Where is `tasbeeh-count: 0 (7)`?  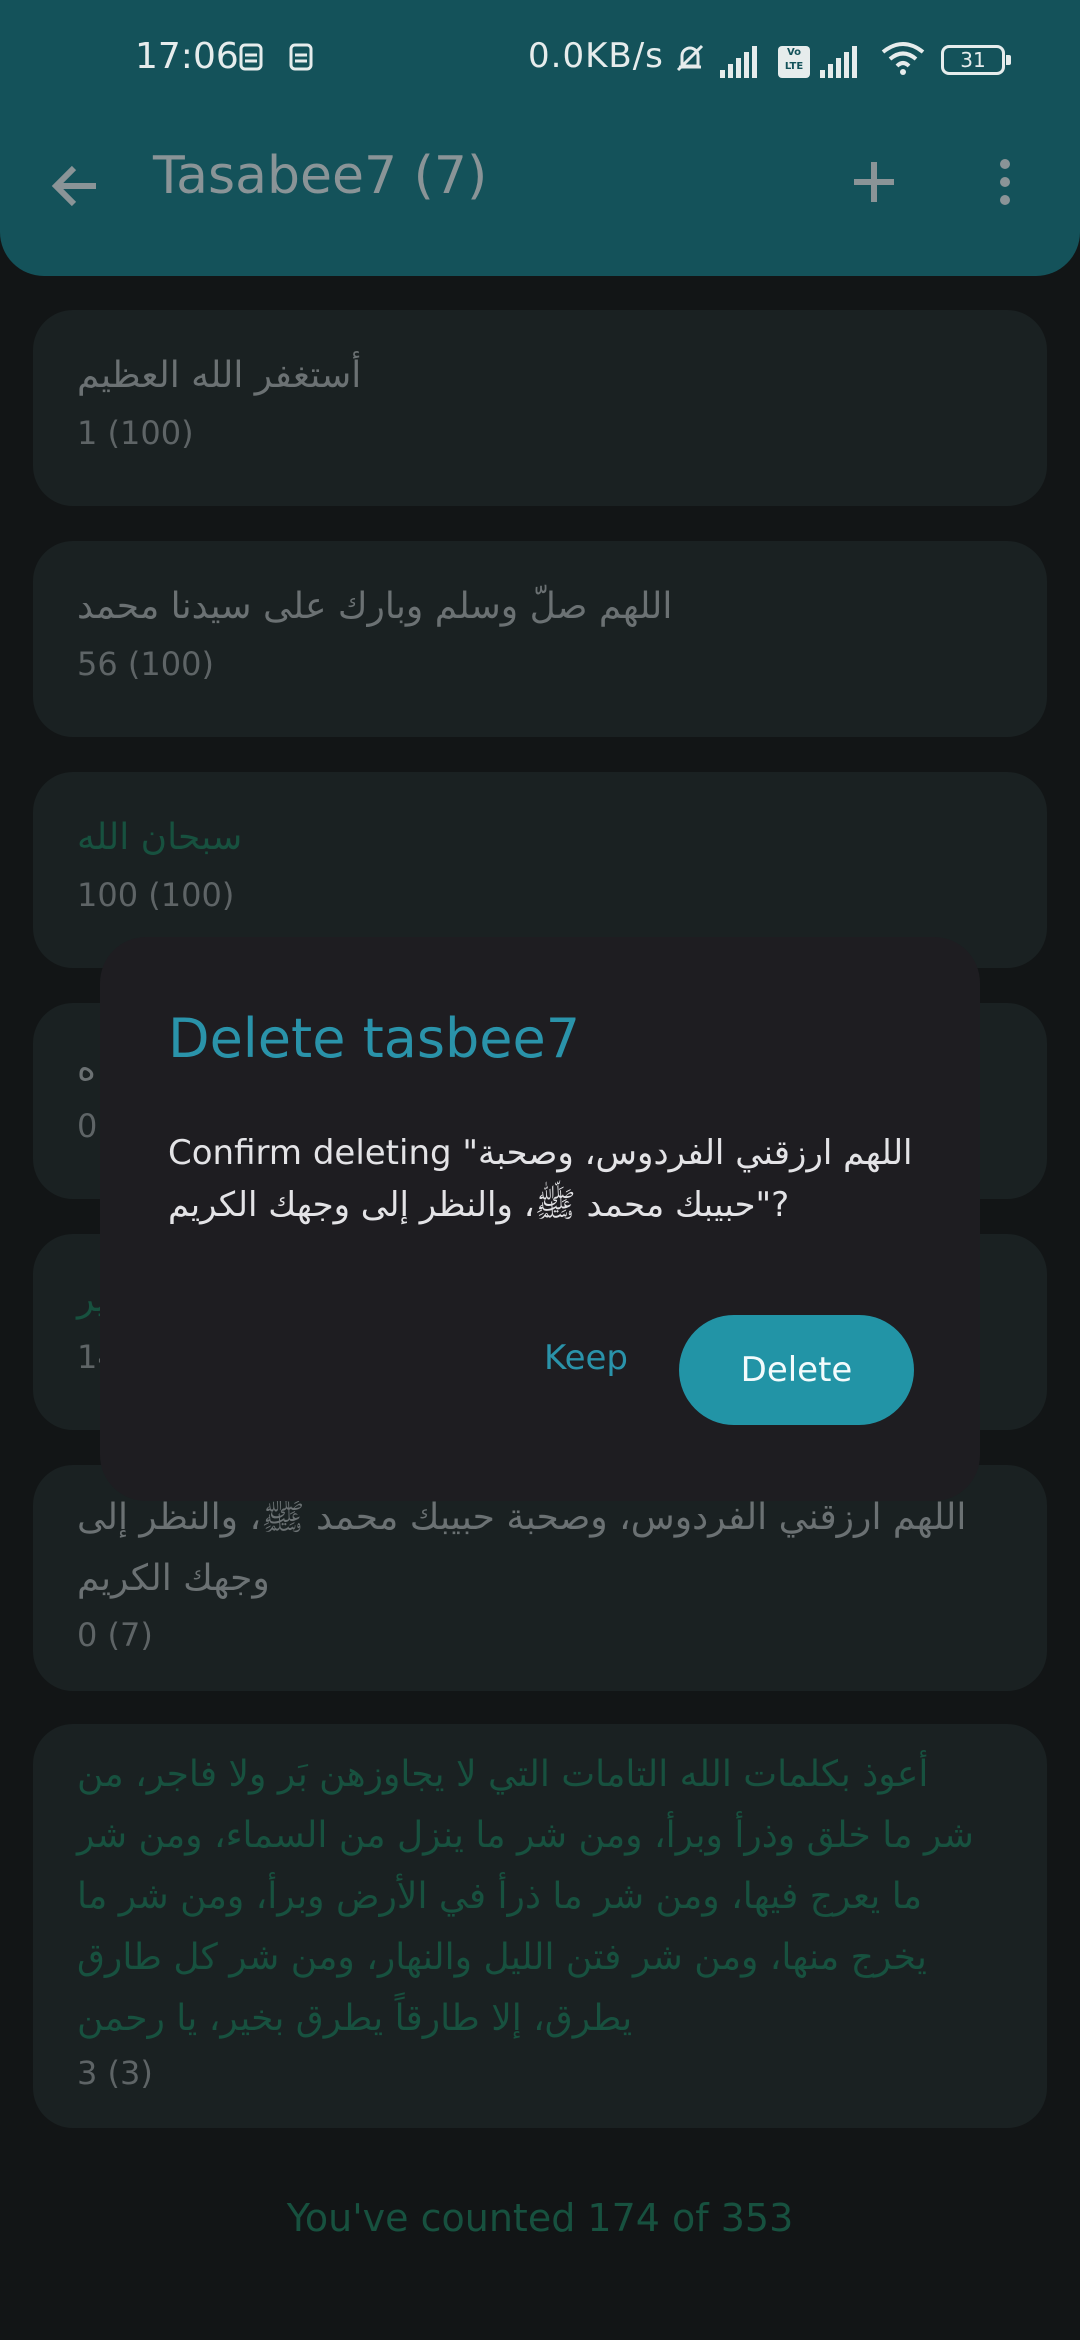
tasbeeh-count: 0 (7) is located at coordinates (115, 1635).